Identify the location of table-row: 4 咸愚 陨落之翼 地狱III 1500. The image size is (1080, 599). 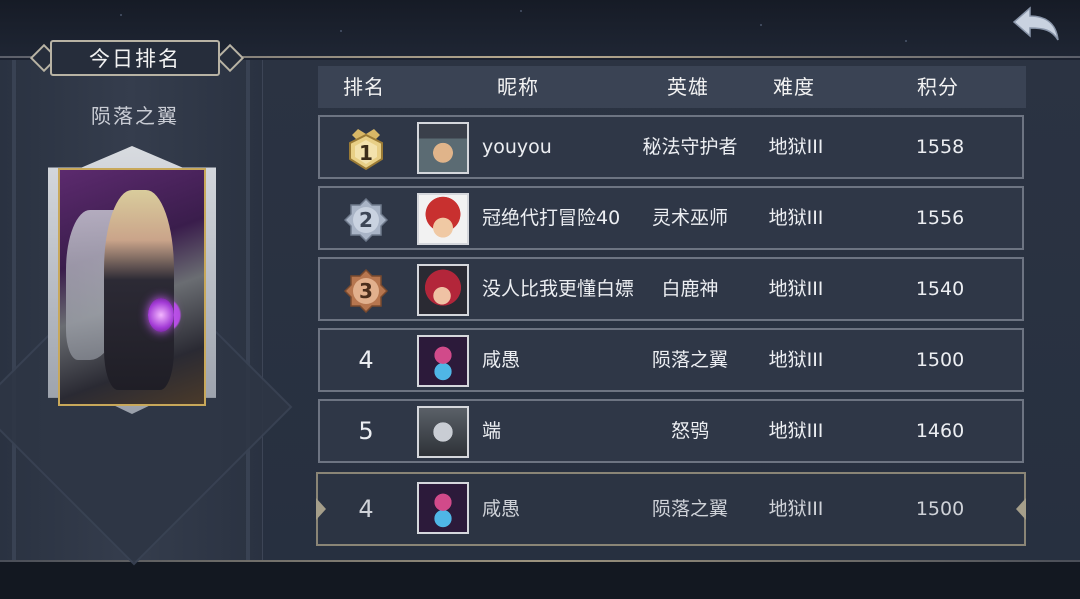
(671, 360).